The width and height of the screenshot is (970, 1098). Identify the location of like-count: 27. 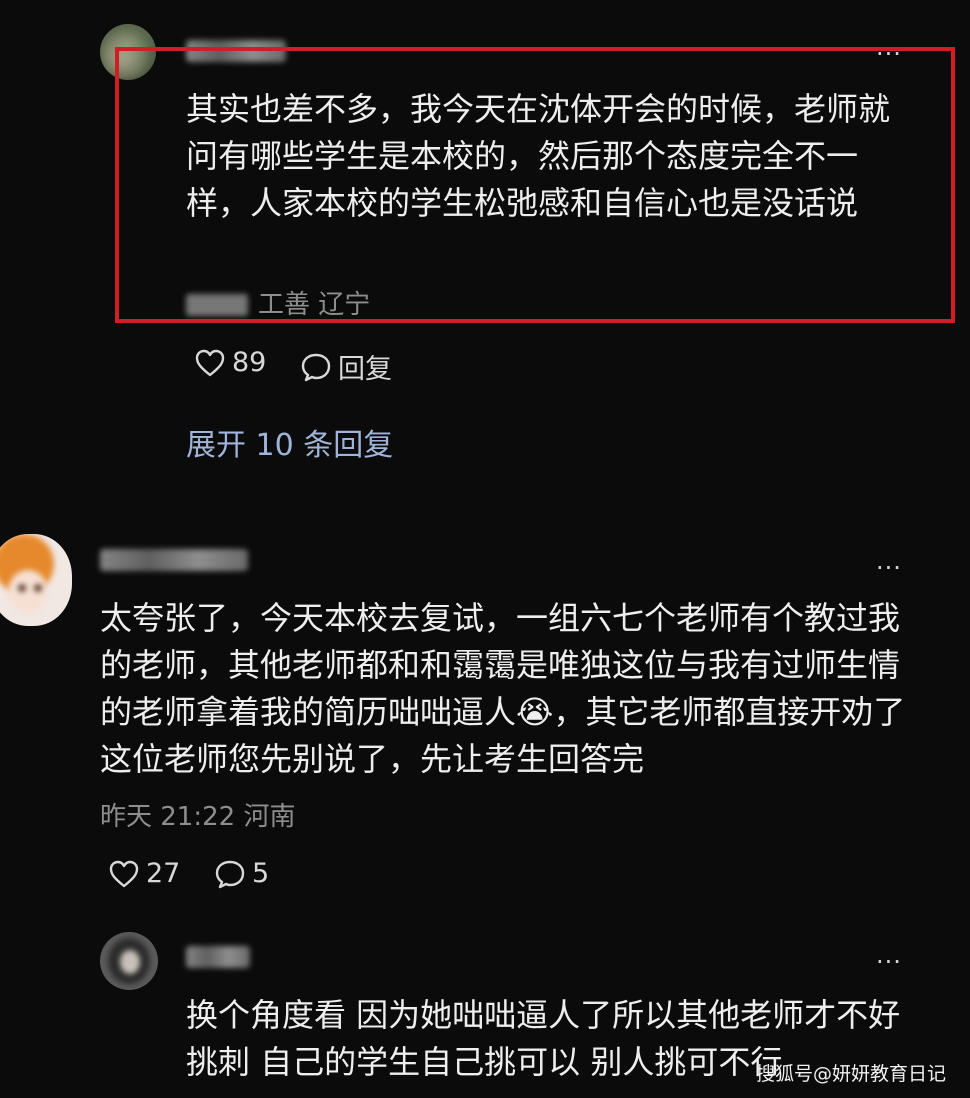
(163, 873).